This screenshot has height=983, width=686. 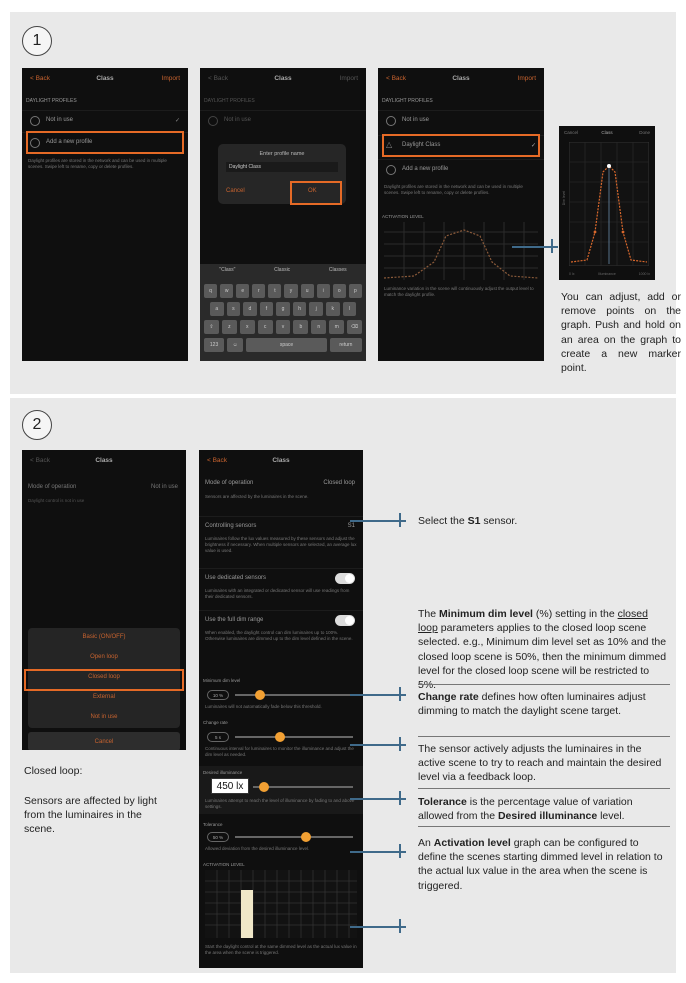 I want to click on change-rate-knob, so click(x=280, y=737).